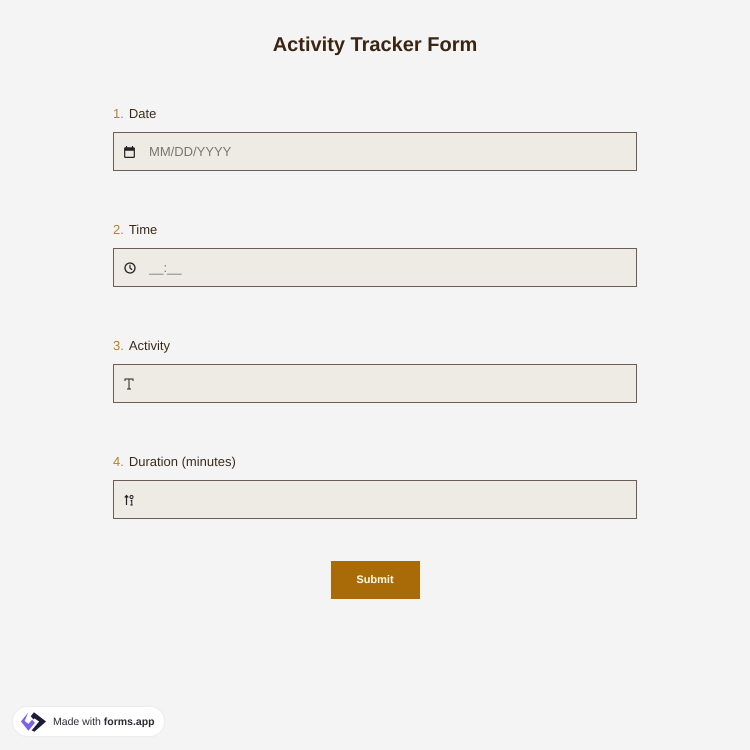 The height and width of the screenshot is (750, 750). What do you see at coordinates (375, 267) in the screenshot?
I see `time-field: __:__` at bounding box center [375, 267].